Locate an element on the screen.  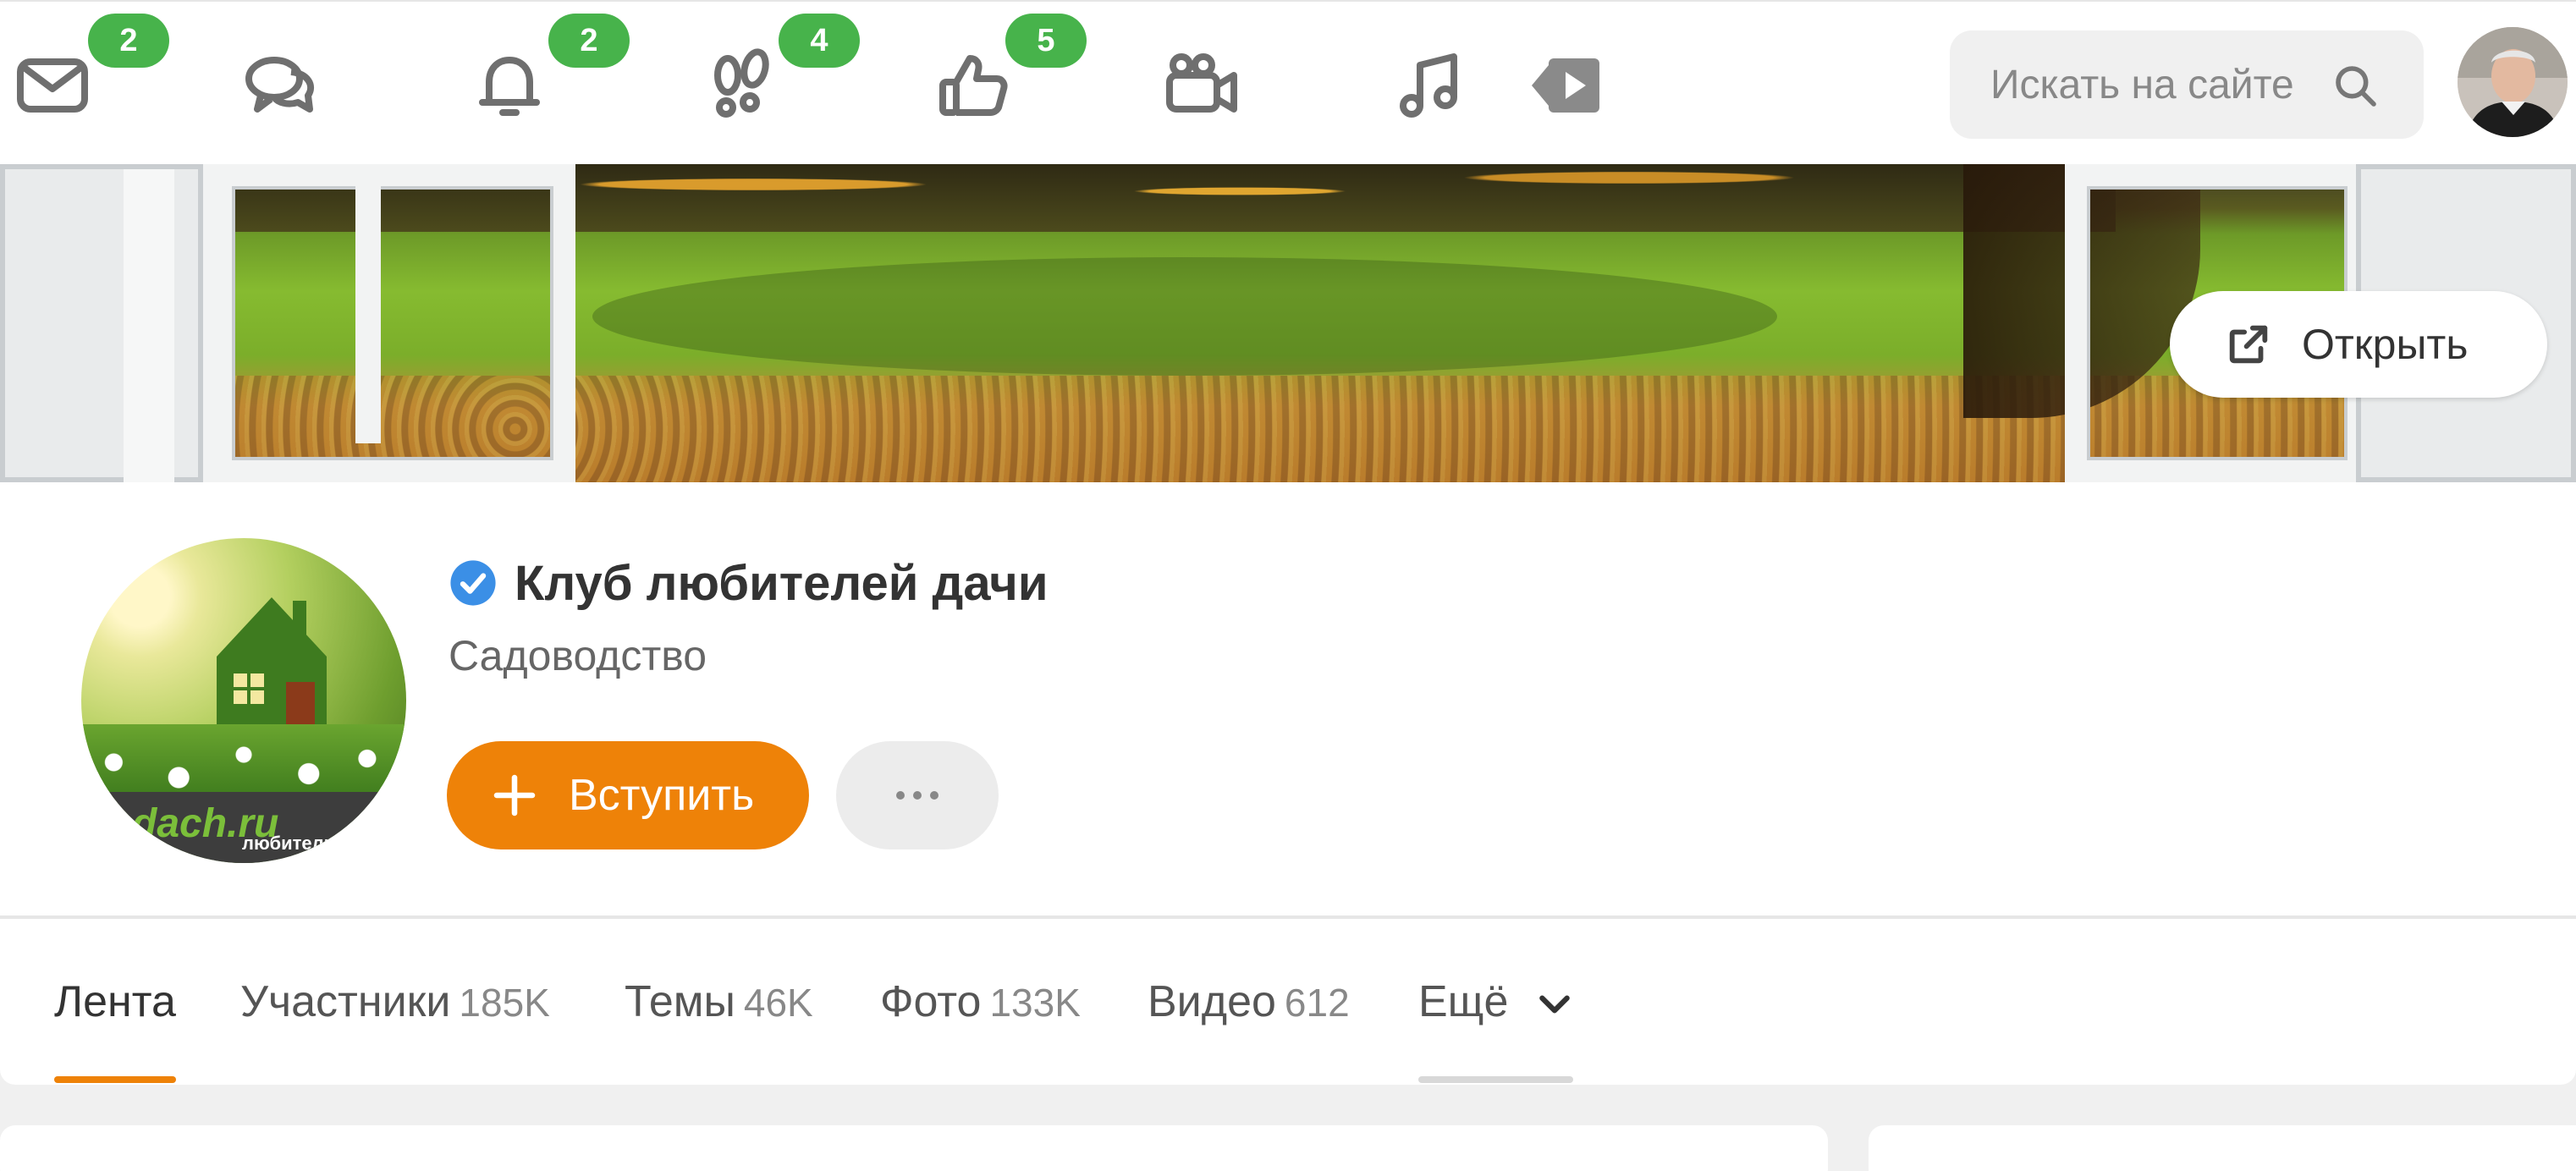
feed-card is located at coordinates (914, 1148).